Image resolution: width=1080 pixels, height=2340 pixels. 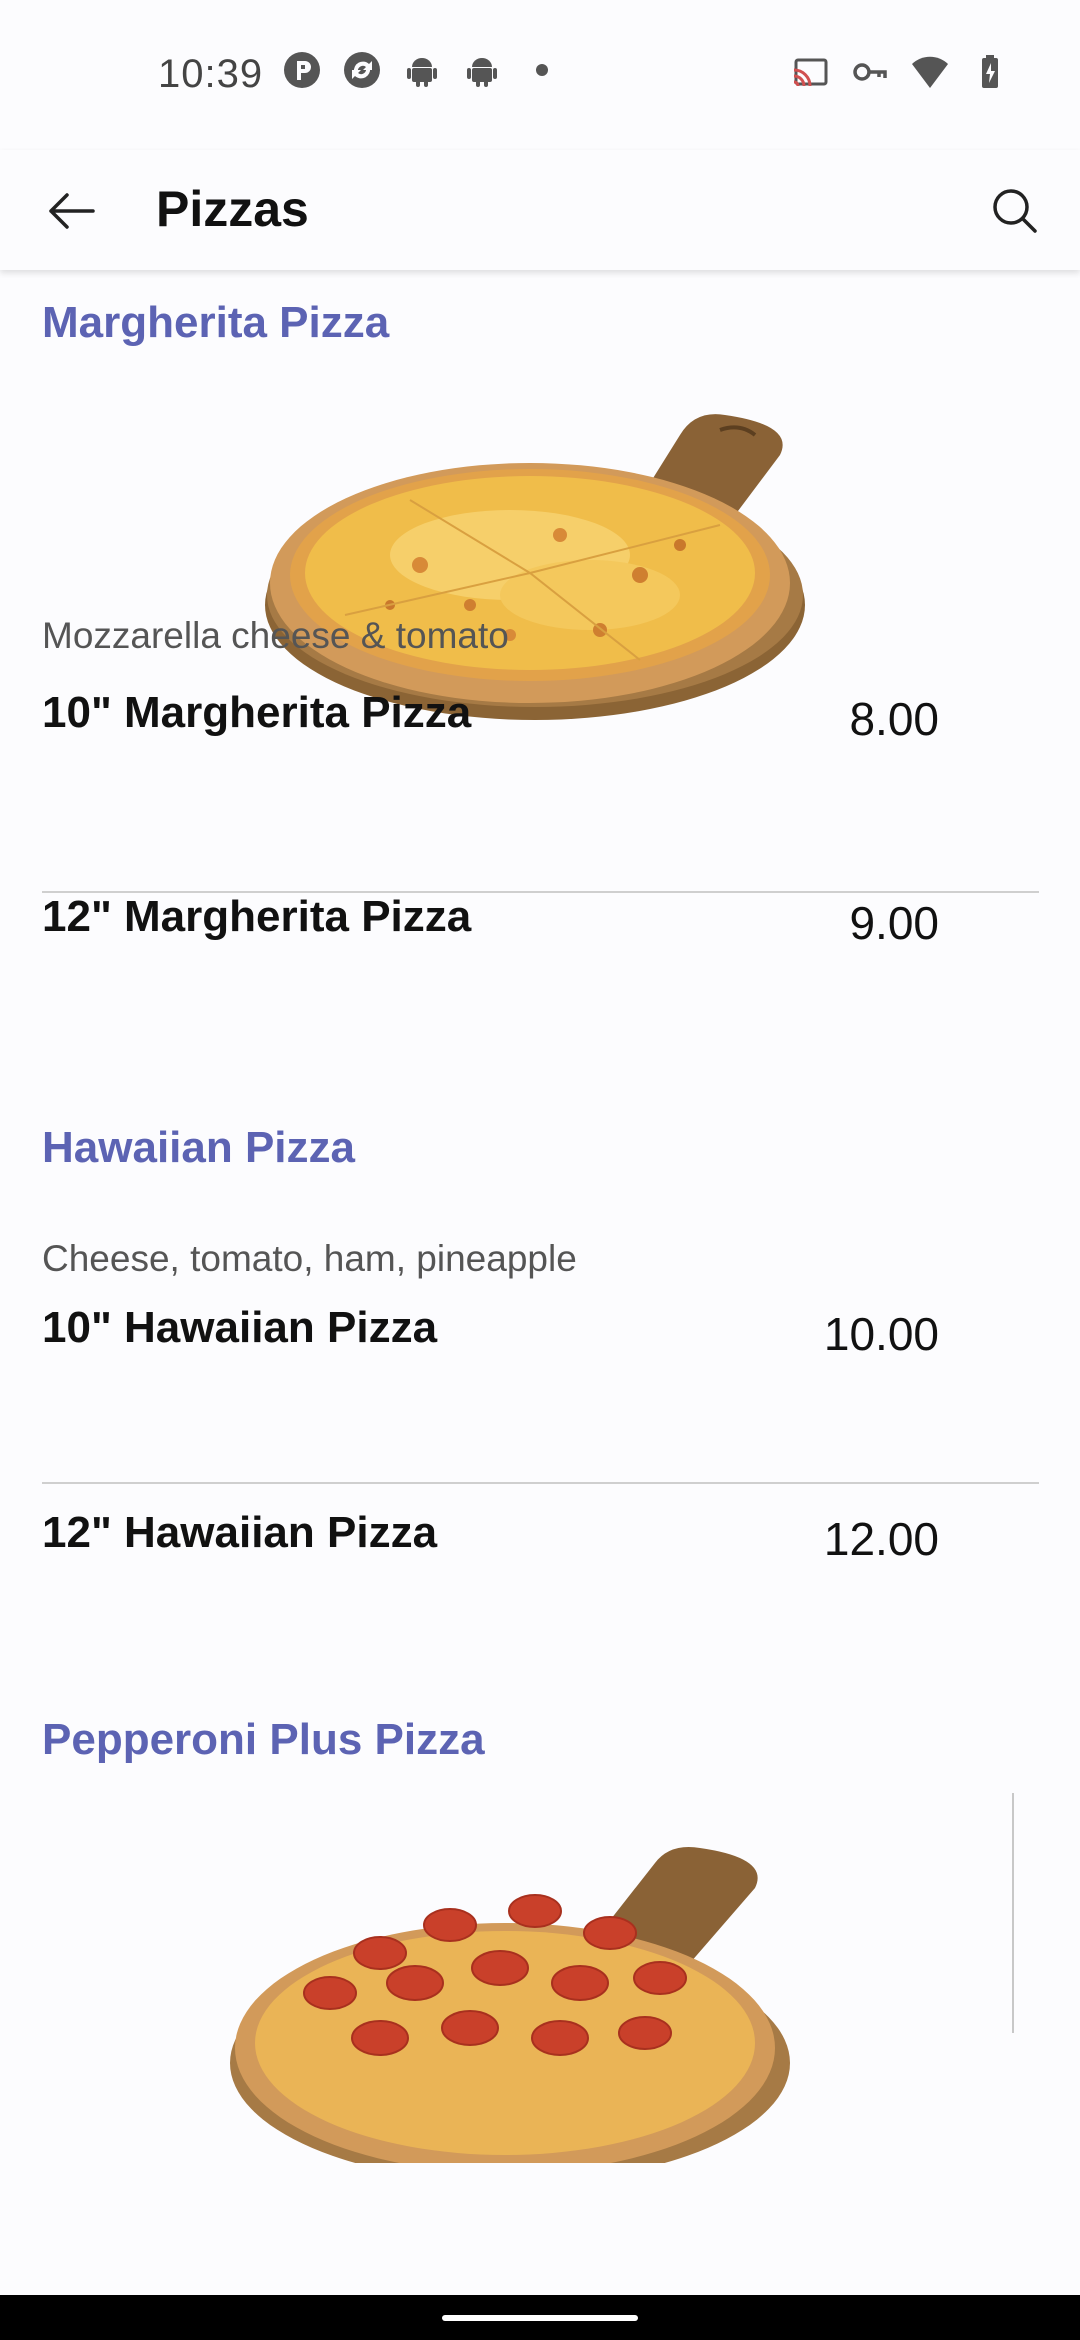 What do you see at coordinates (309, 1258) in the screenshot?
I see `section-description-hawaiian: Cheese, tomato, ham, pineapple` at bounding box center [309, 1258].